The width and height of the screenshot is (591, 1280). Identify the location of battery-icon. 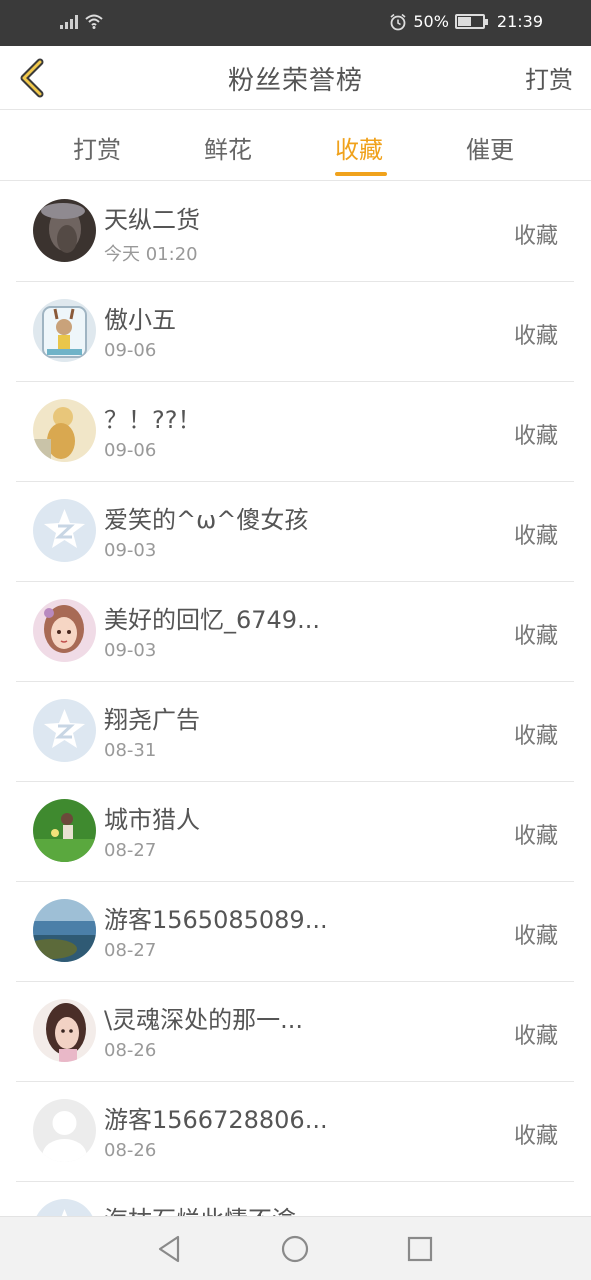
(471, 21).